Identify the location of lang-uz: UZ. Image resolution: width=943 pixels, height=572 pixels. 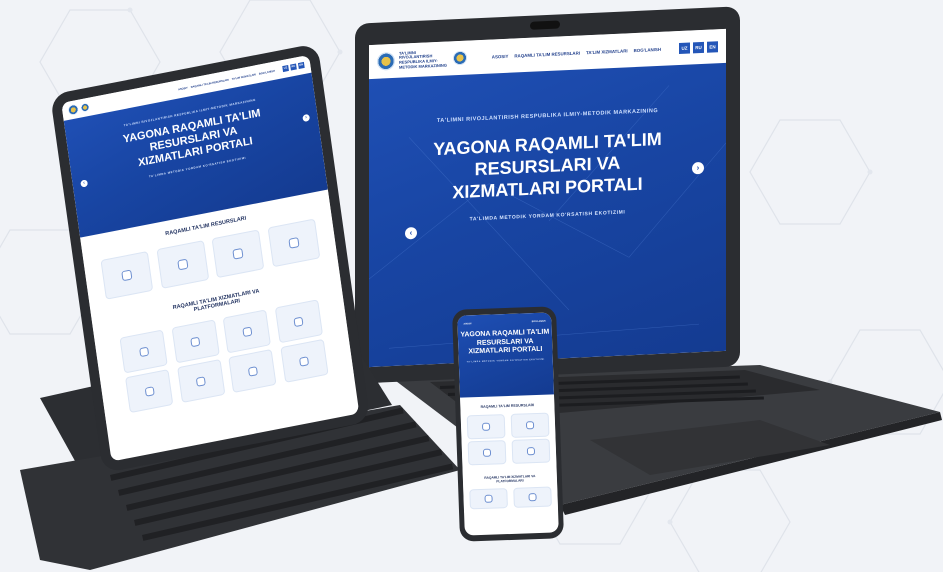
(285, 68).